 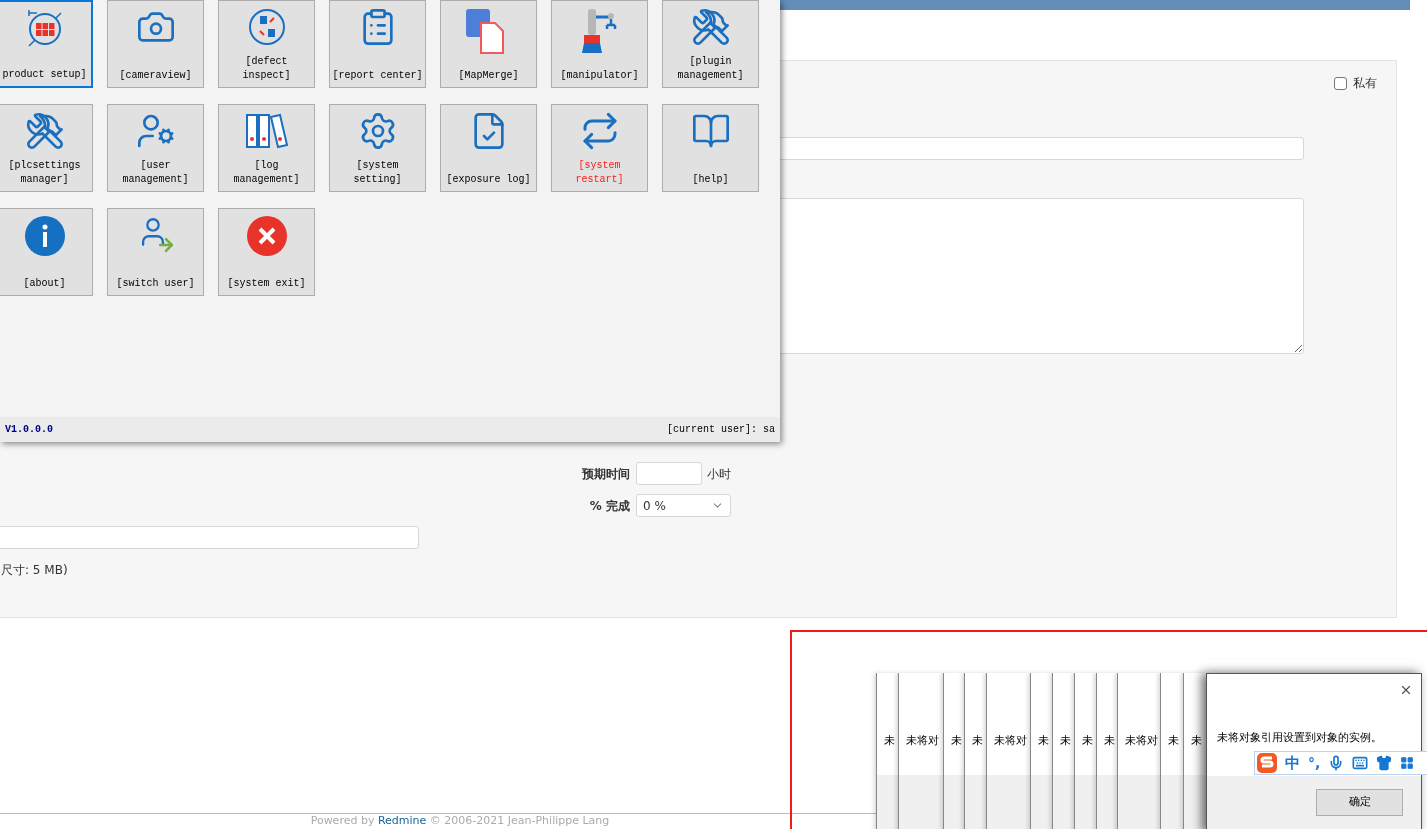 I want to click on footer-text: Powered by Redmine © 2006-2021 Jean-Philippe Lang, so click(x=460, y=820).